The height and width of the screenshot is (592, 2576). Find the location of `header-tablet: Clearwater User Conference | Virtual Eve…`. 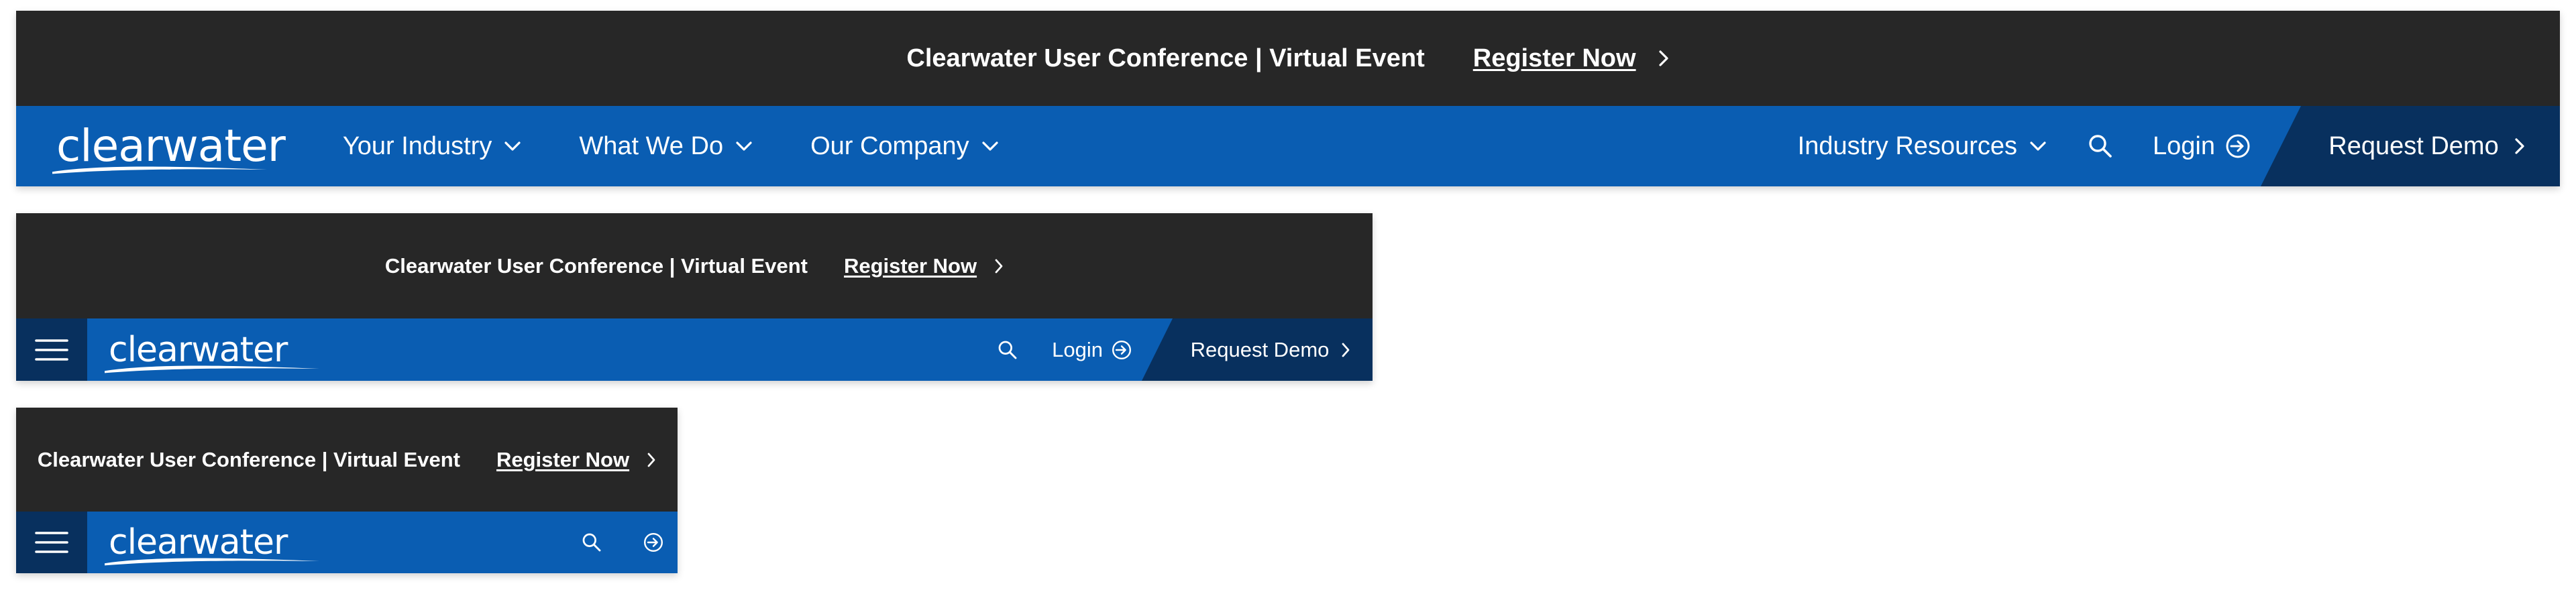

header-tablet: Clearwater User Conference | Virtual Eve… is located at coordinates (694, 297).